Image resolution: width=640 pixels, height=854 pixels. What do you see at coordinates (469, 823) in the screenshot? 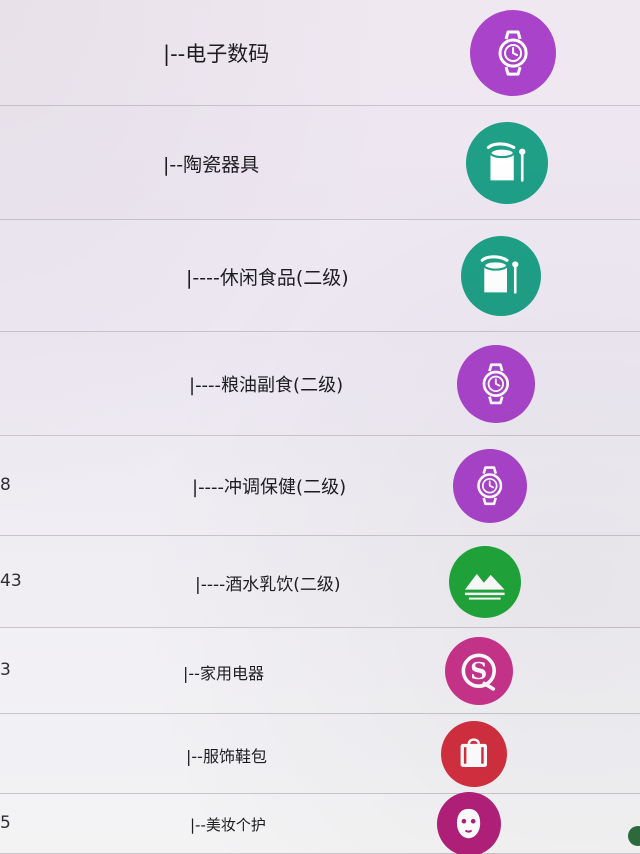
I see `face-mask-icon` at bounding box center [469, 823].